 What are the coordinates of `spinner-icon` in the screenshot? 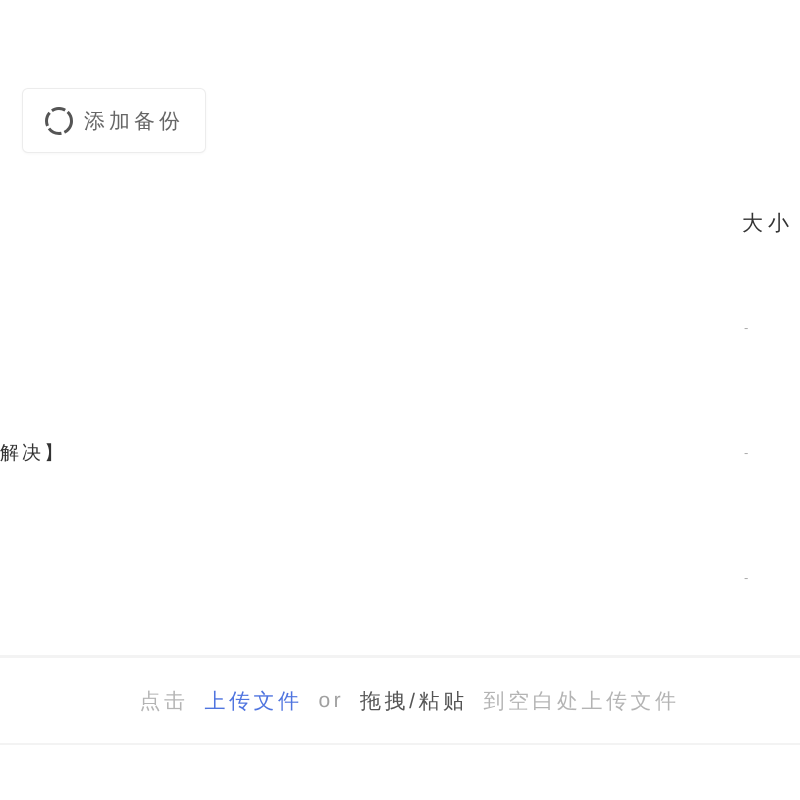 It's located at (59, 121).